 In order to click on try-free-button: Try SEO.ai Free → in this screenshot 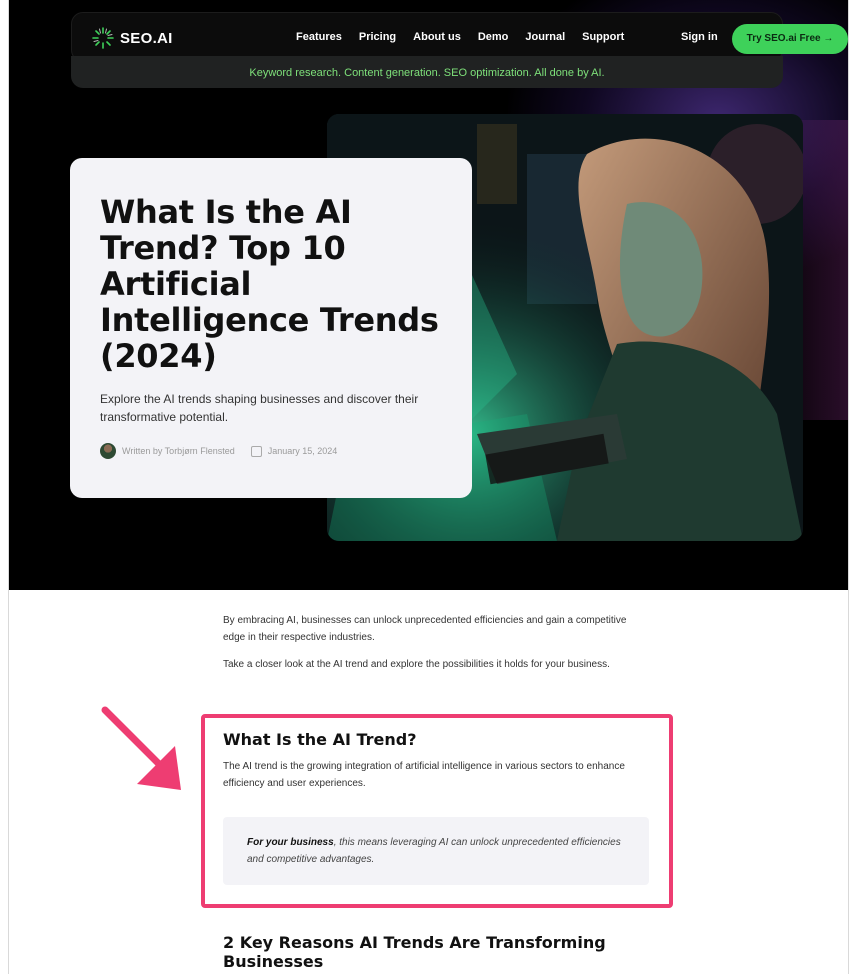, I will do `click(790, 39)`.